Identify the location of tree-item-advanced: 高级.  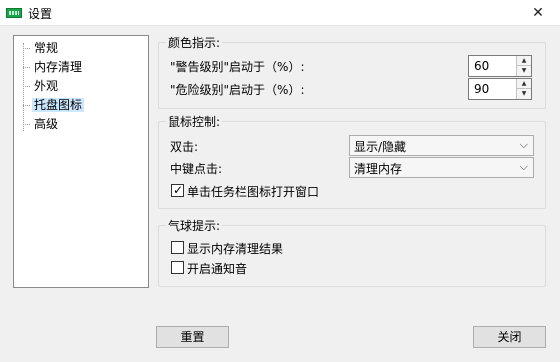
(62, 124).